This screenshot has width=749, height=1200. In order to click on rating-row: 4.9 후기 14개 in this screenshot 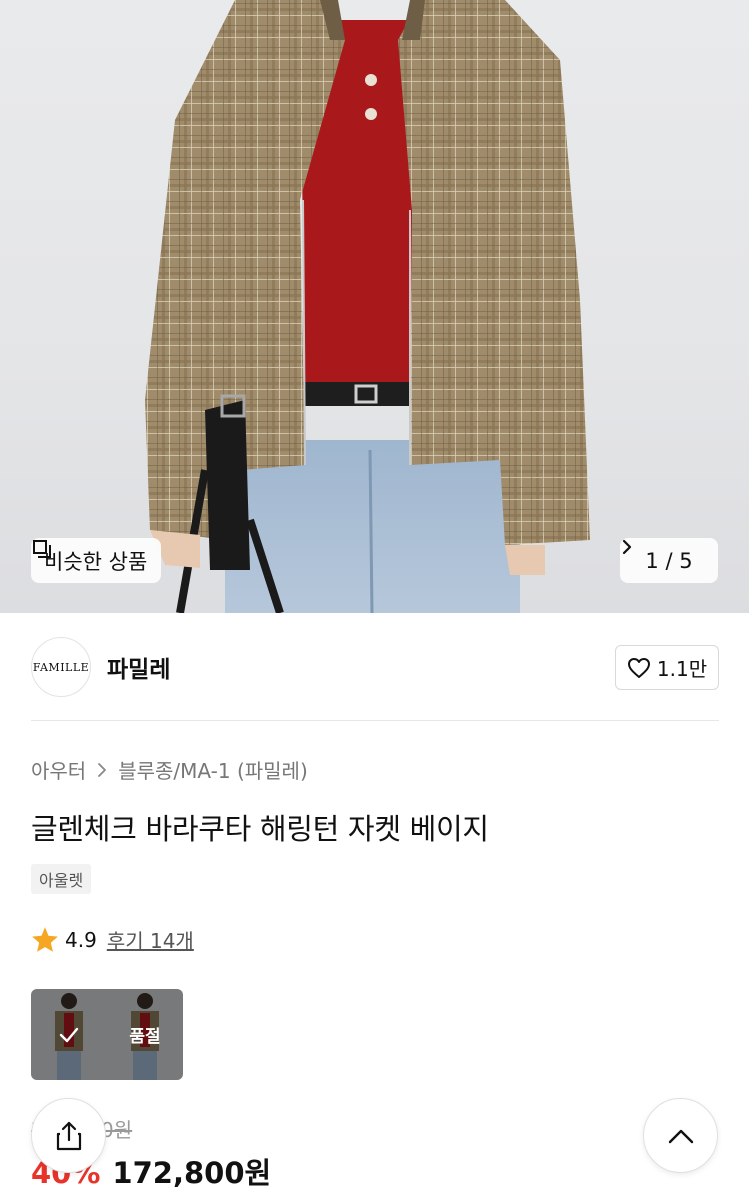, I will do `click(112, 939)`.